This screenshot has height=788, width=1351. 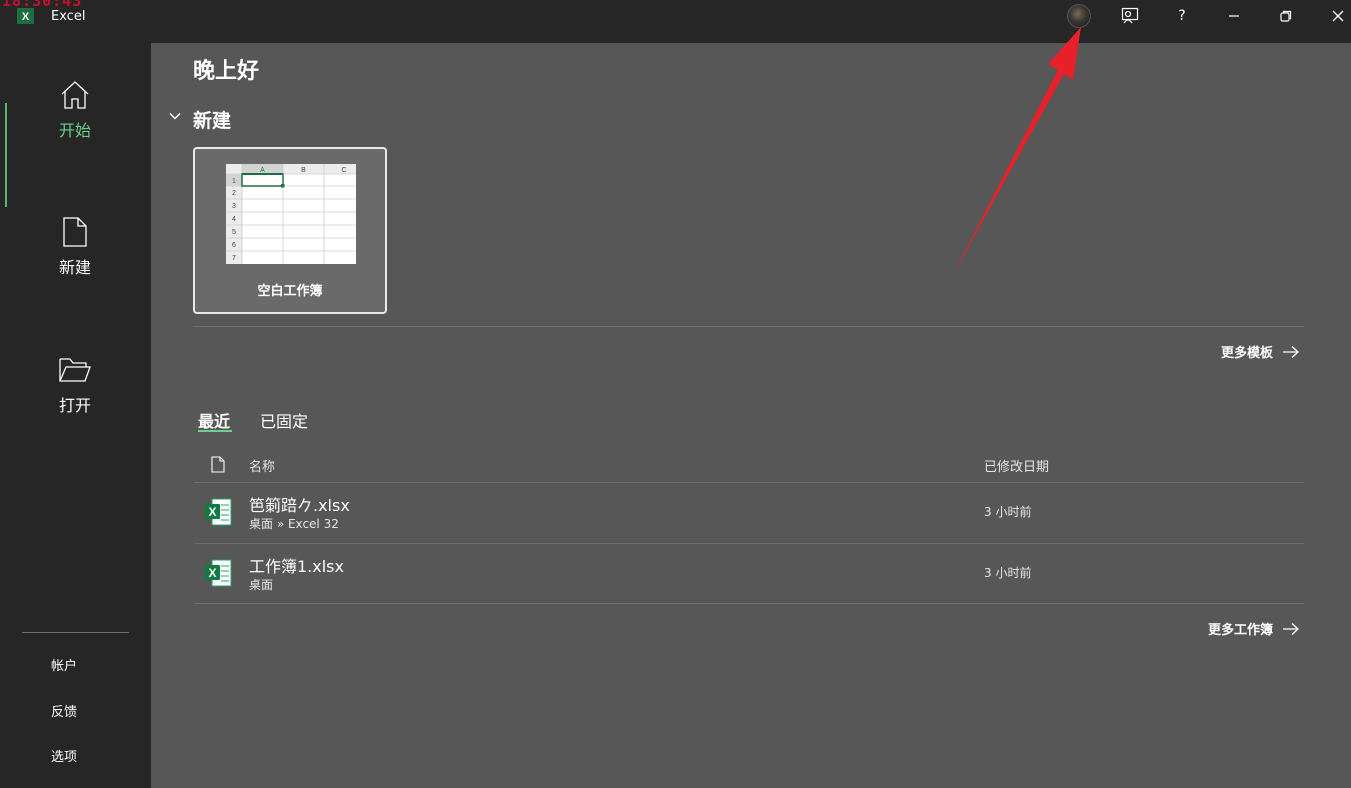 I want to click on thumb-row-label: 4, so click(x=234, y=219).